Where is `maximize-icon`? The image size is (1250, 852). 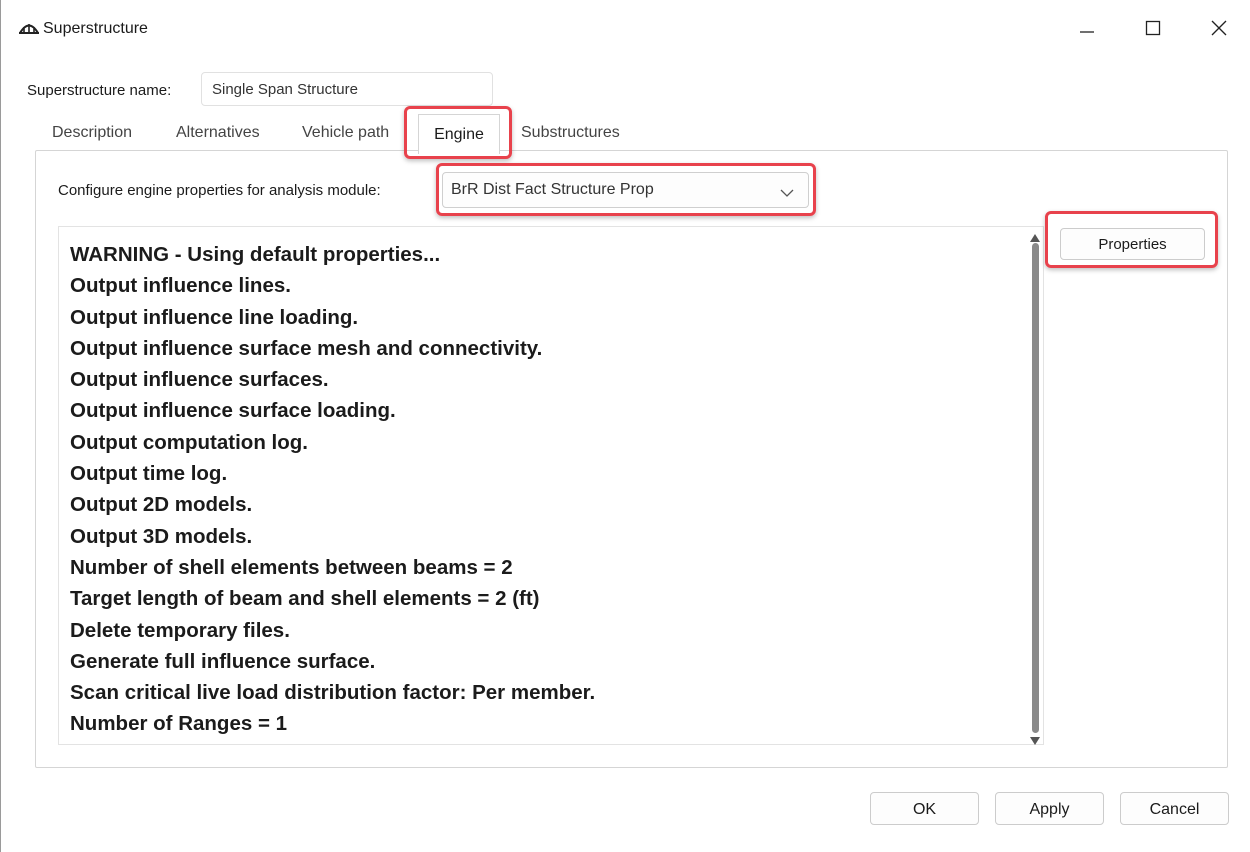 maximize-icon is located at coordinates (1153, 28).